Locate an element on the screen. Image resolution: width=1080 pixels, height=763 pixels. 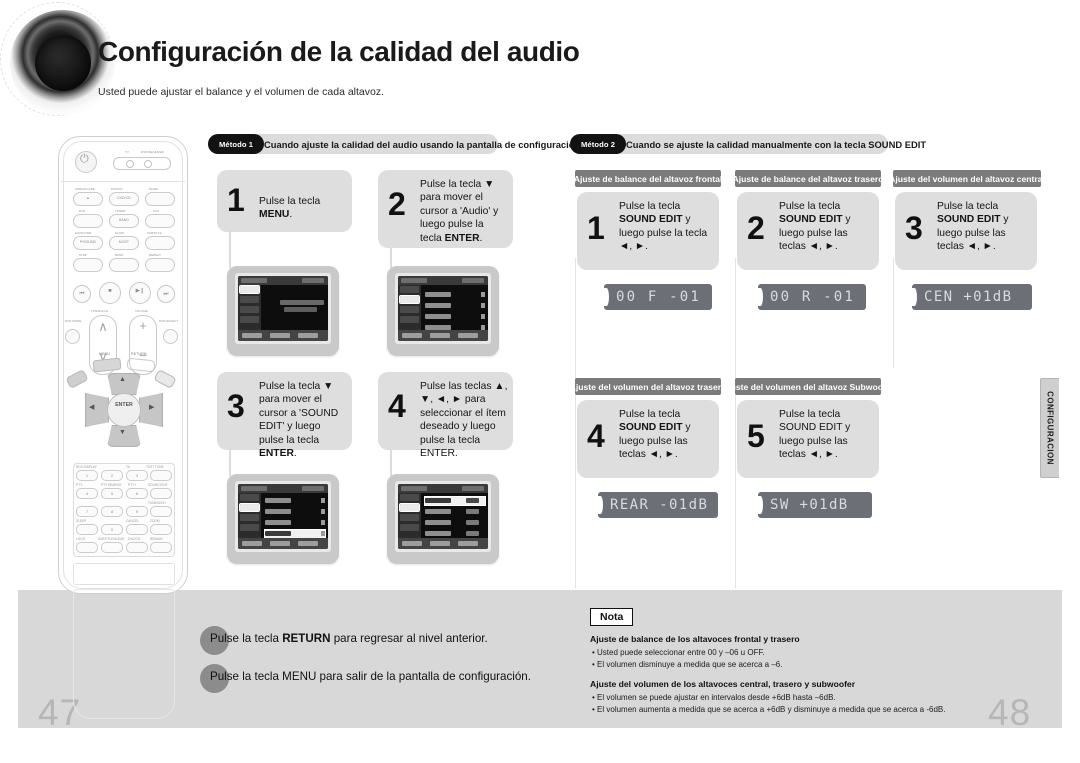
osd-status-a is located at coordinates (252, 335).